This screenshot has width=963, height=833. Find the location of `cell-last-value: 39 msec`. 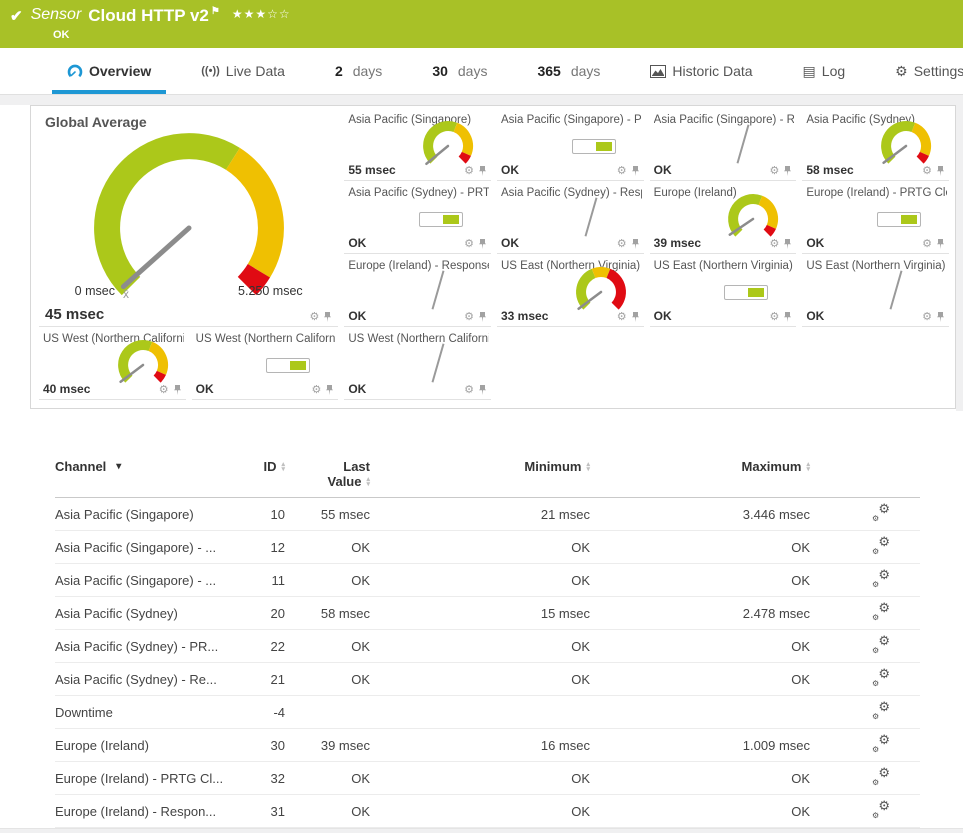

cell-last-value: 39 msec is located at coordinates (327, 745).